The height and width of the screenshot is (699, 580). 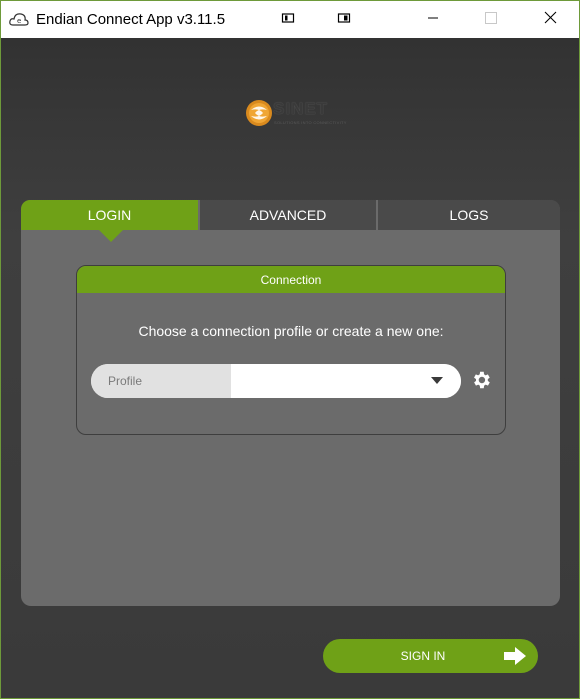 I want to click on close-icon, so click(x=550, y=20).